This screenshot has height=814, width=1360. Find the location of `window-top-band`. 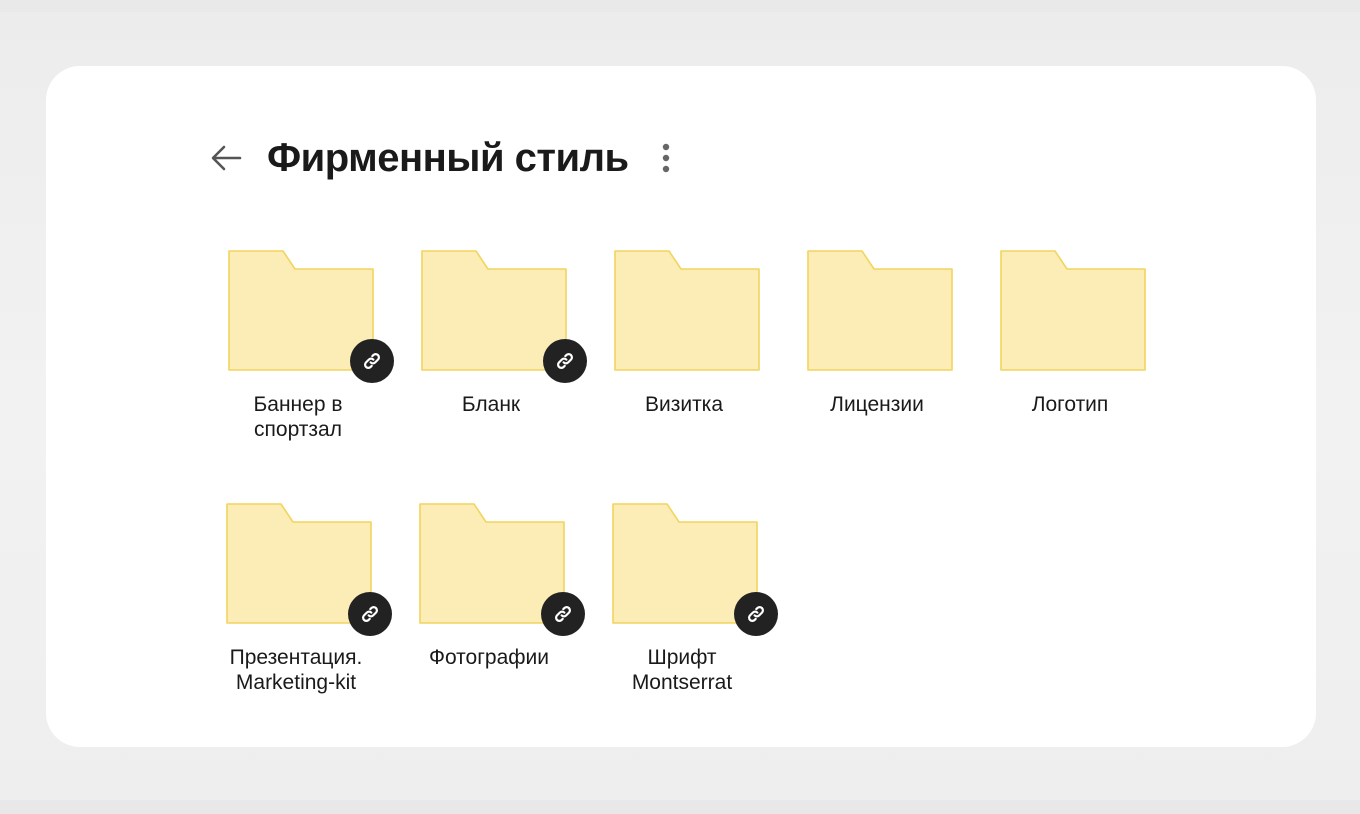

window-top-band is located at coordinates (680, 6).